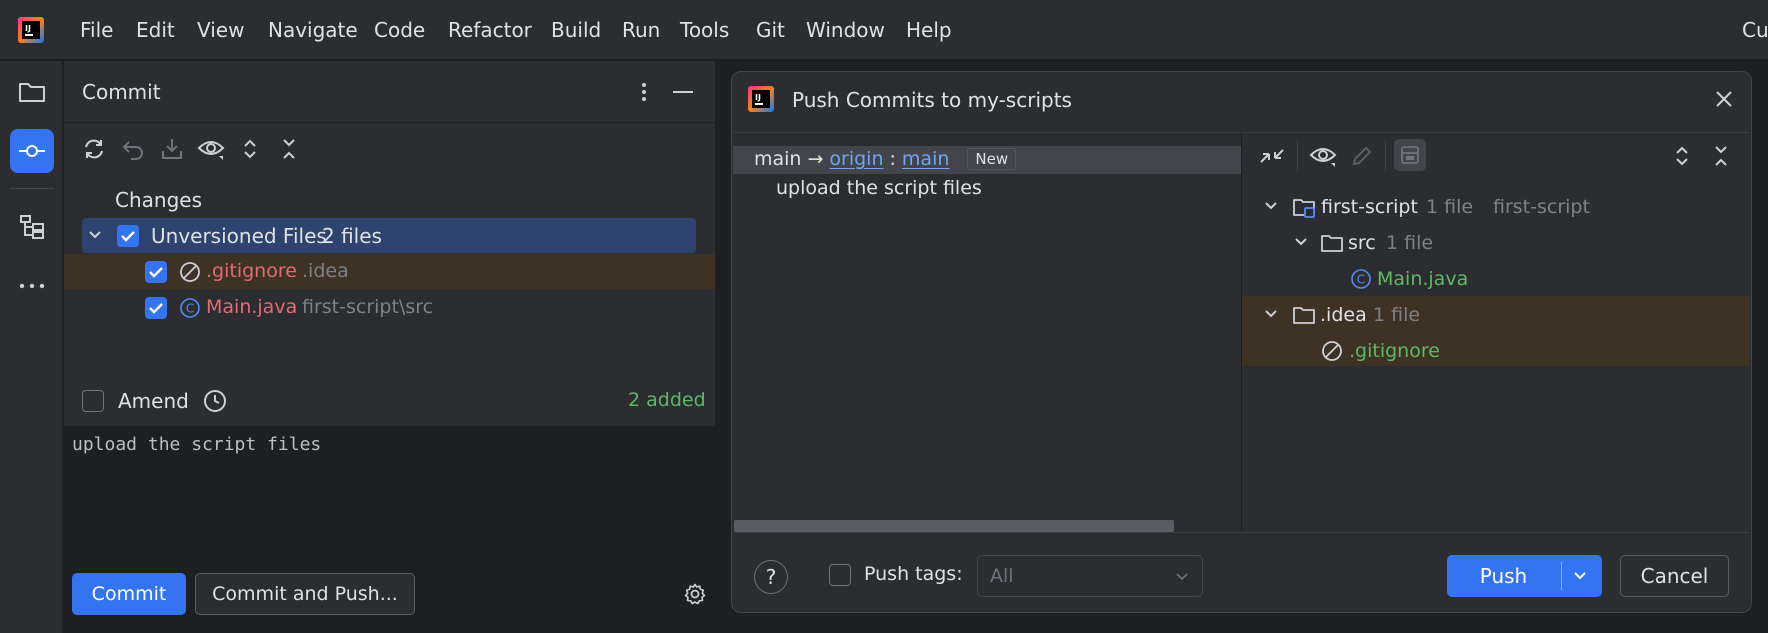 The image size is (1768, 633). What do you see at coordinates (252, 307) in the screenshot?
I see `main-java-filename: Main.java` at bounding box center [252, 307].